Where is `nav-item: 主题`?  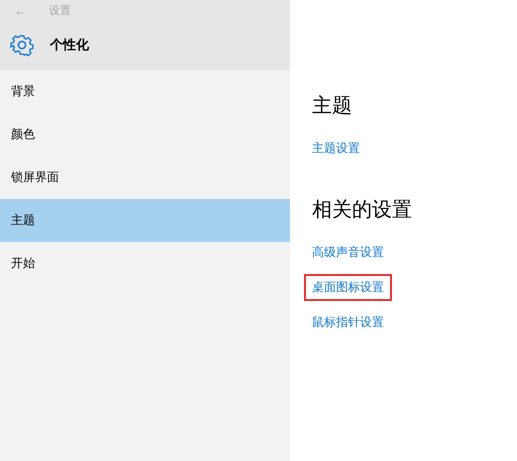
nav-item: 主题 is located at coordinates (145, 220).